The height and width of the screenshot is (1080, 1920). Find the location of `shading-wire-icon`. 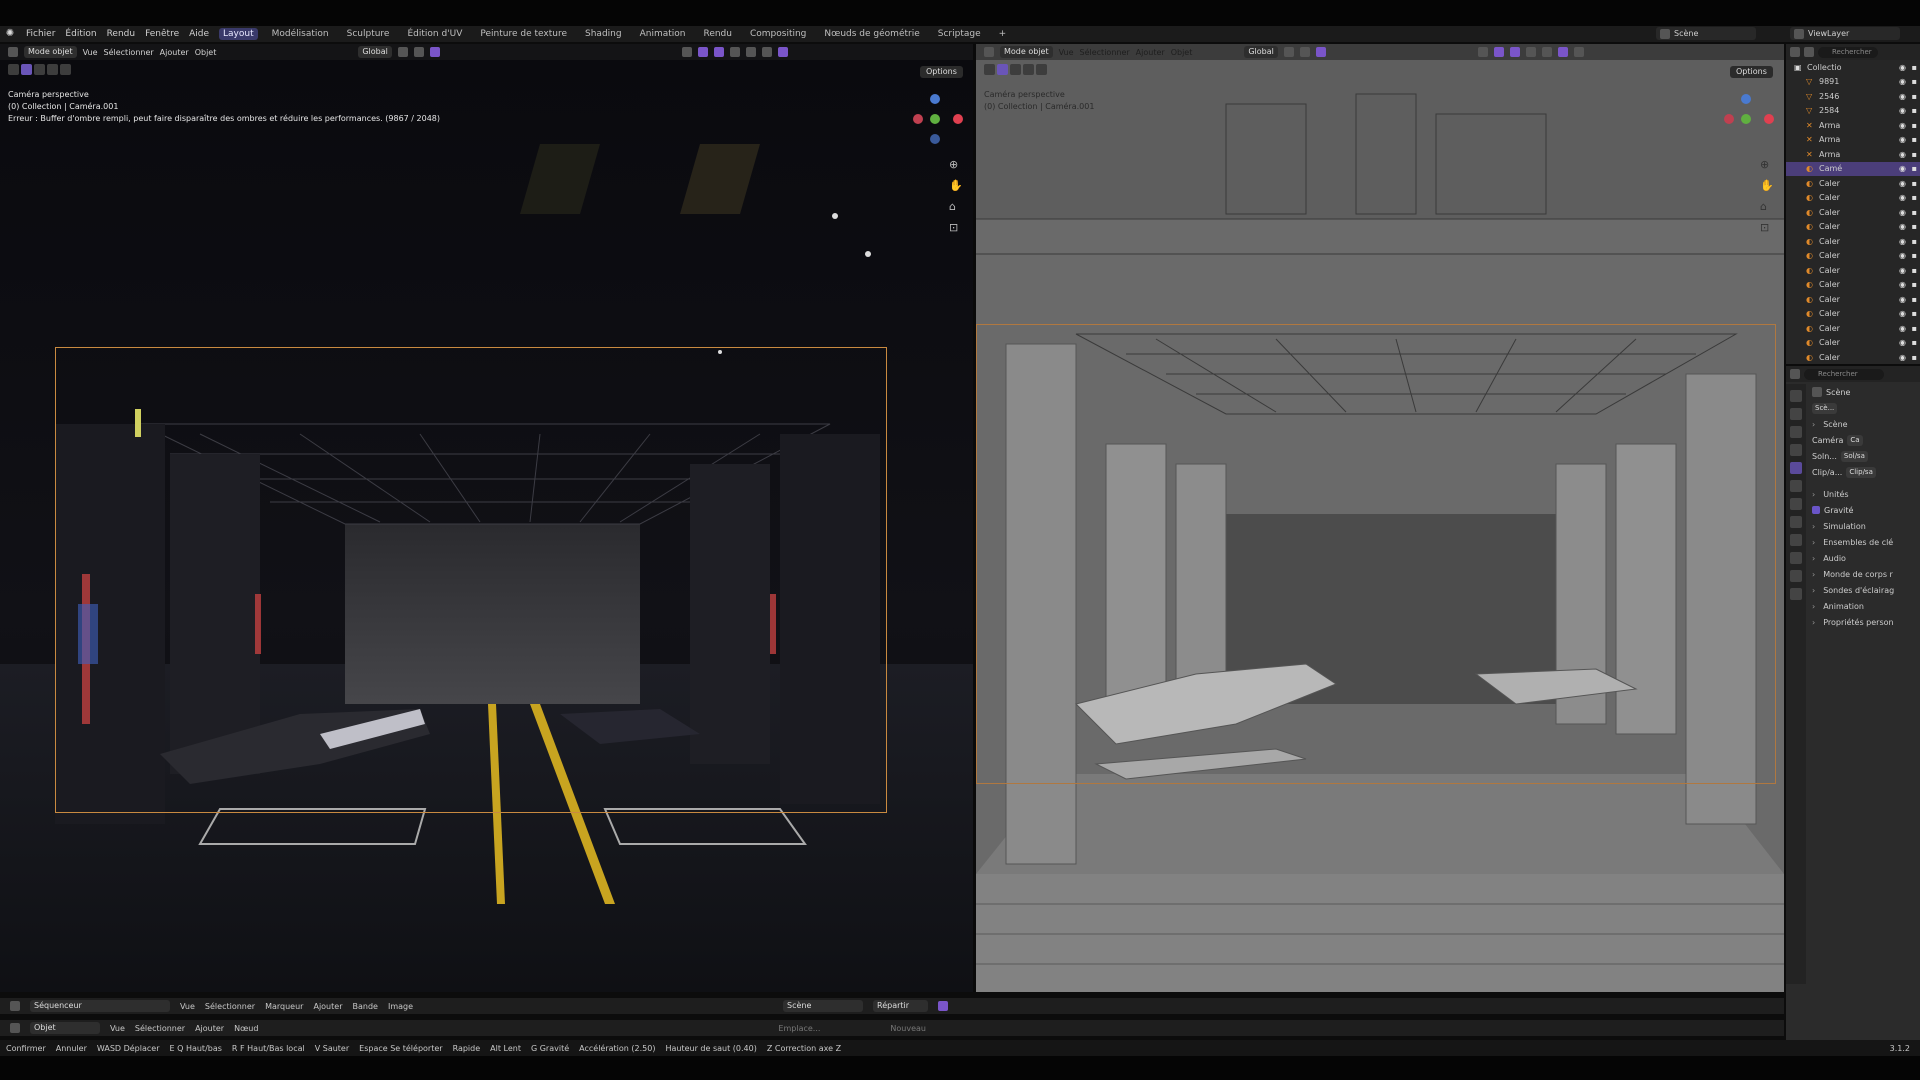

shading-wire-icon is located at coordinates (750, 52).